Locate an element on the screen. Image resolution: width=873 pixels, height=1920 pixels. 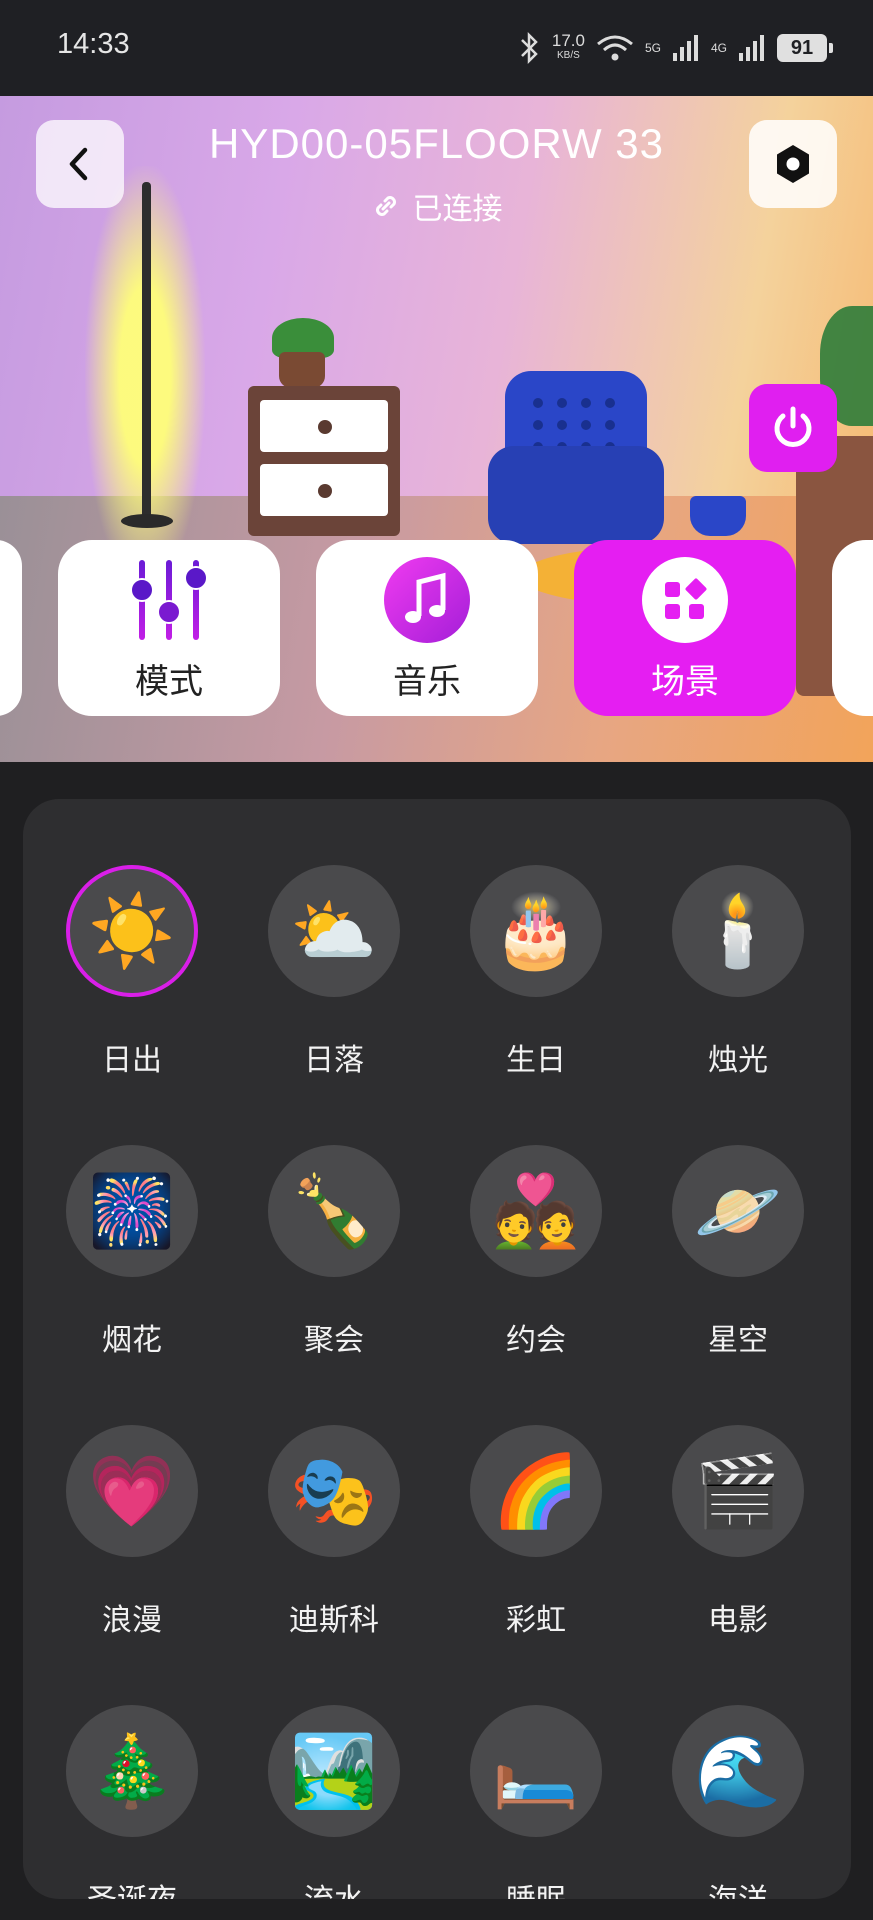
status-icons: 17.0 KB/S 5G 4G 91 is located at coordinates (674, 48).